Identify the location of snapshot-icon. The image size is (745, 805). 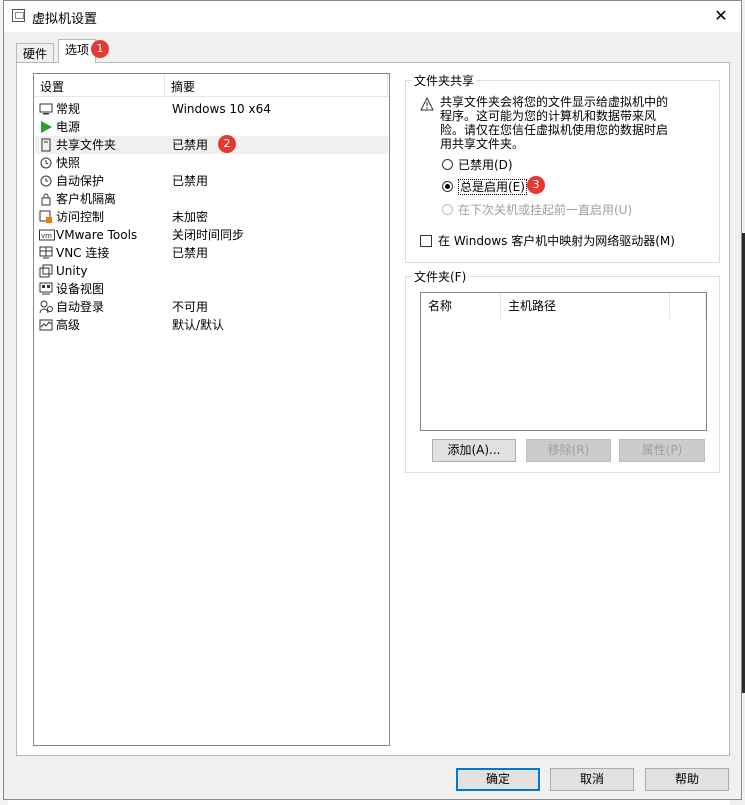
(46, 163).